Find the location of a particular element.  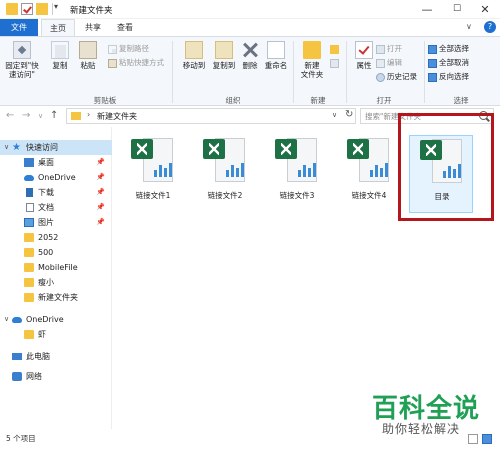

move-to-label: 移动到 is located at coordinates (194, 65).